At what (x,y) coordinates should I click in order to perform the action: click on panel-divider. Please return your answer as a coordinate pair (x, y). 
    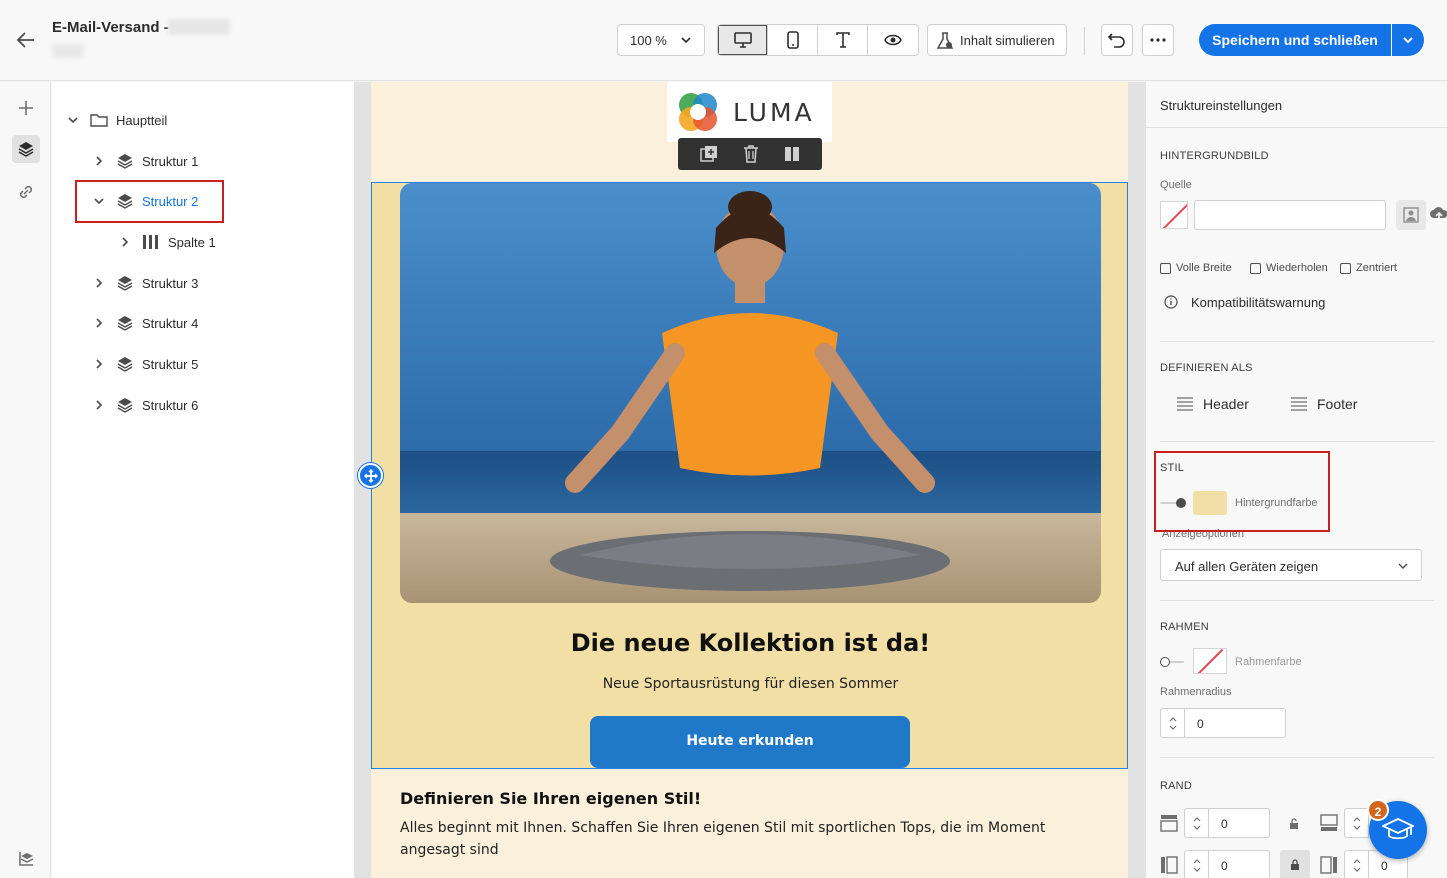
    Looking at the image, I should click on (1296, 127).